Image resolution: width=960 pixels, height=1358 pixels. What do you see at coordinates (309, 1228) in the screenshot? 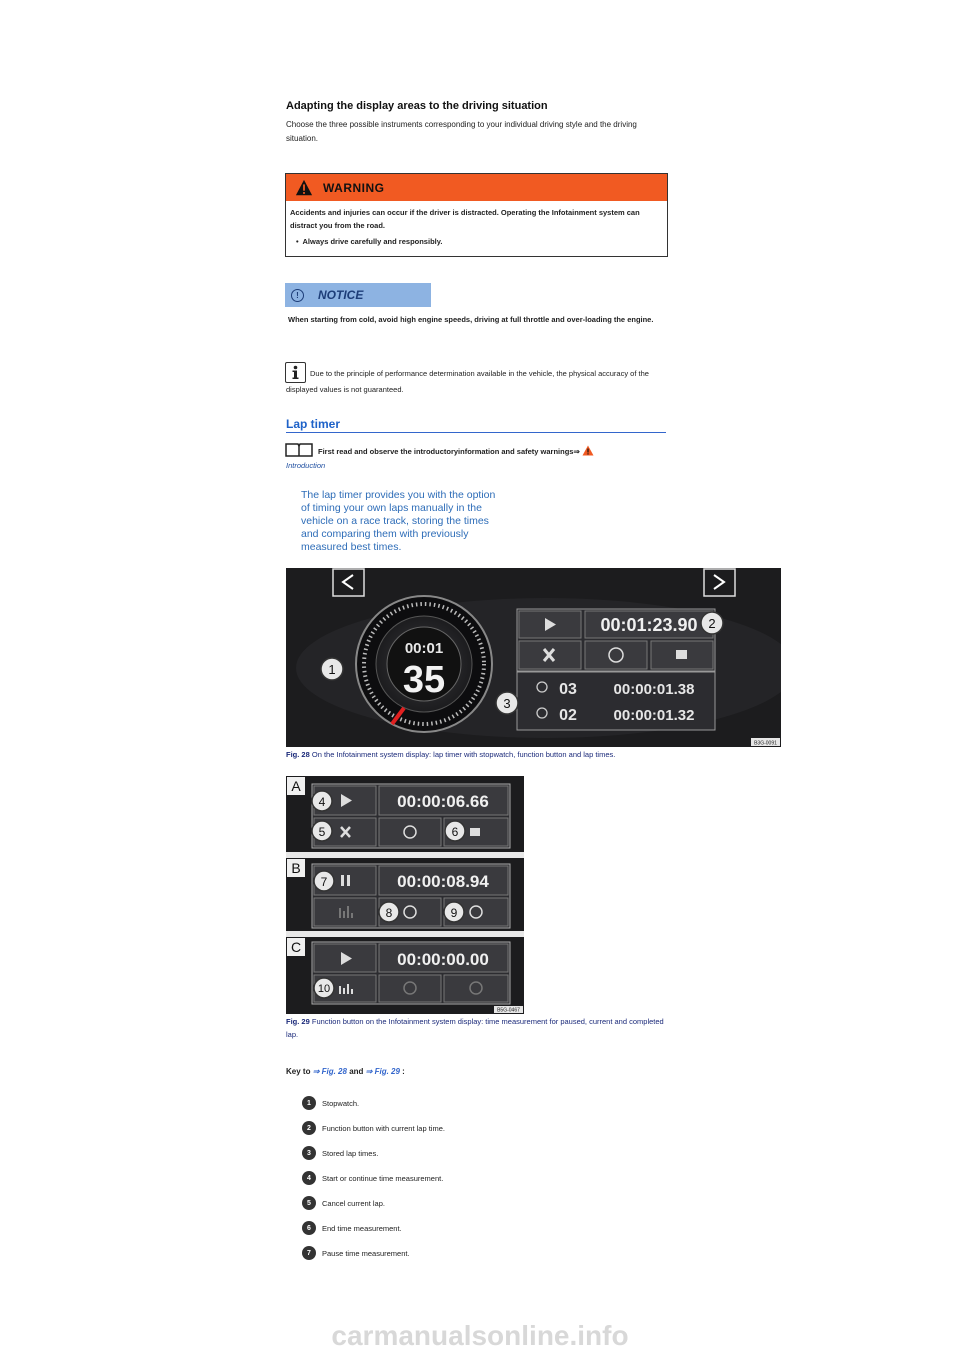
I see `key-number-badge: 6` at bounding box center [309, 1228].